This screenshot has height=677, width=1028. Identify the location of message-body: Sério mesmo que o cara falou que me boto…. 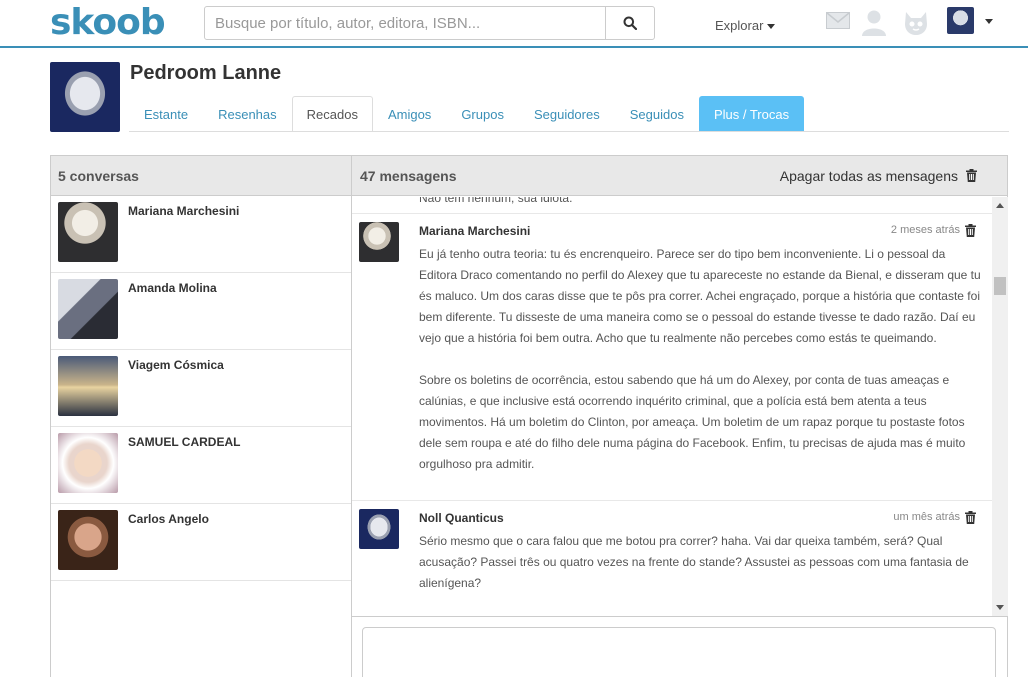
(694, 562).